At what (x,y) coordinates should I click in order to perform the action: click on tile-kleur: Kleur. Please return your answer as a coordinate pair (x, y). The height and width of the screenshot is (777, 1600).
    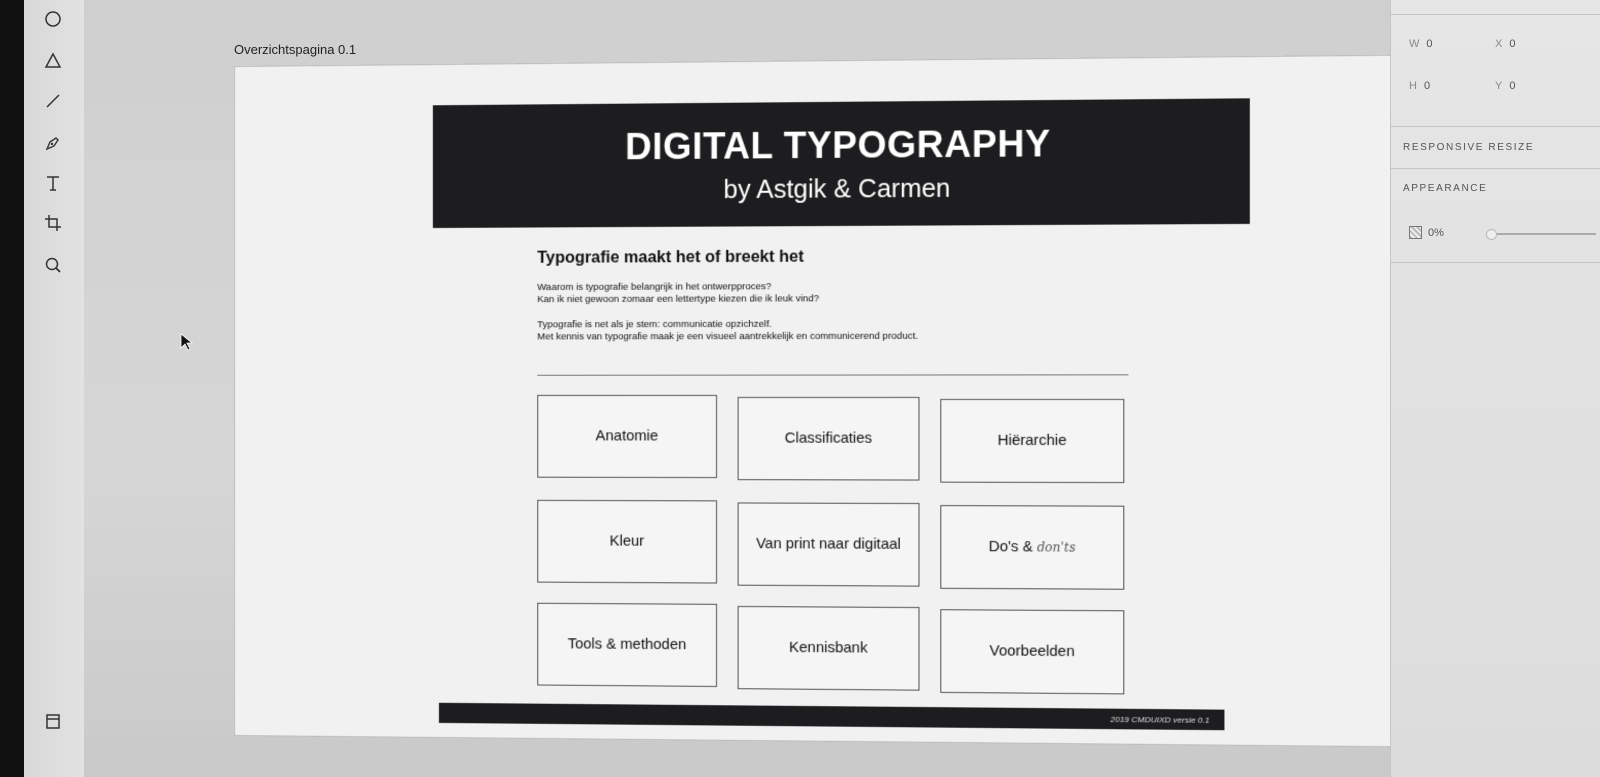
    Looking at the image, I should click on (627, 541).